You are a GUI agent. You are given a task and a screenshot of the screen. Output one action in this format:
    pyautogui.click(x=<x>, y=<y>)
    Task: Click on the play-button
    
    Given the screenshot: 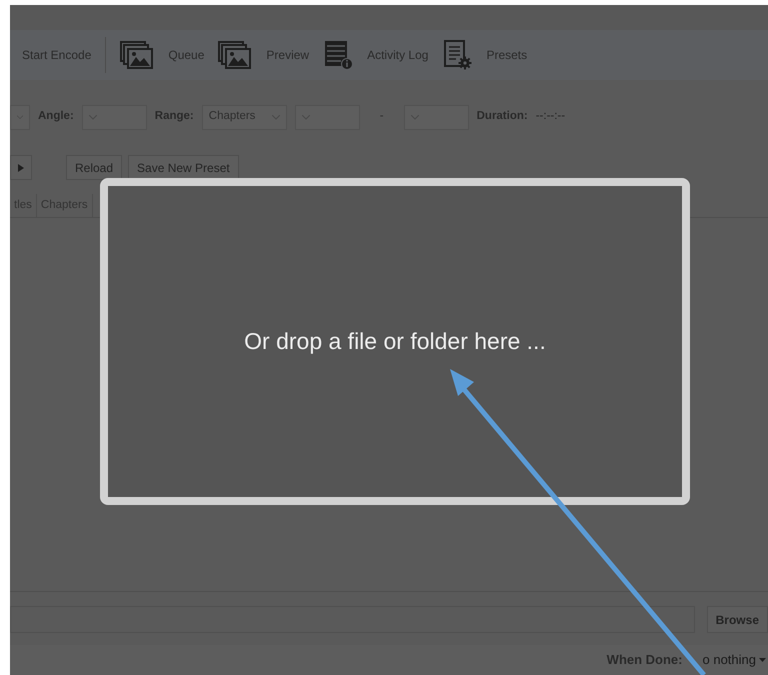 What is the action you would take?
    pyautogui.click(x=21, y=167)
    